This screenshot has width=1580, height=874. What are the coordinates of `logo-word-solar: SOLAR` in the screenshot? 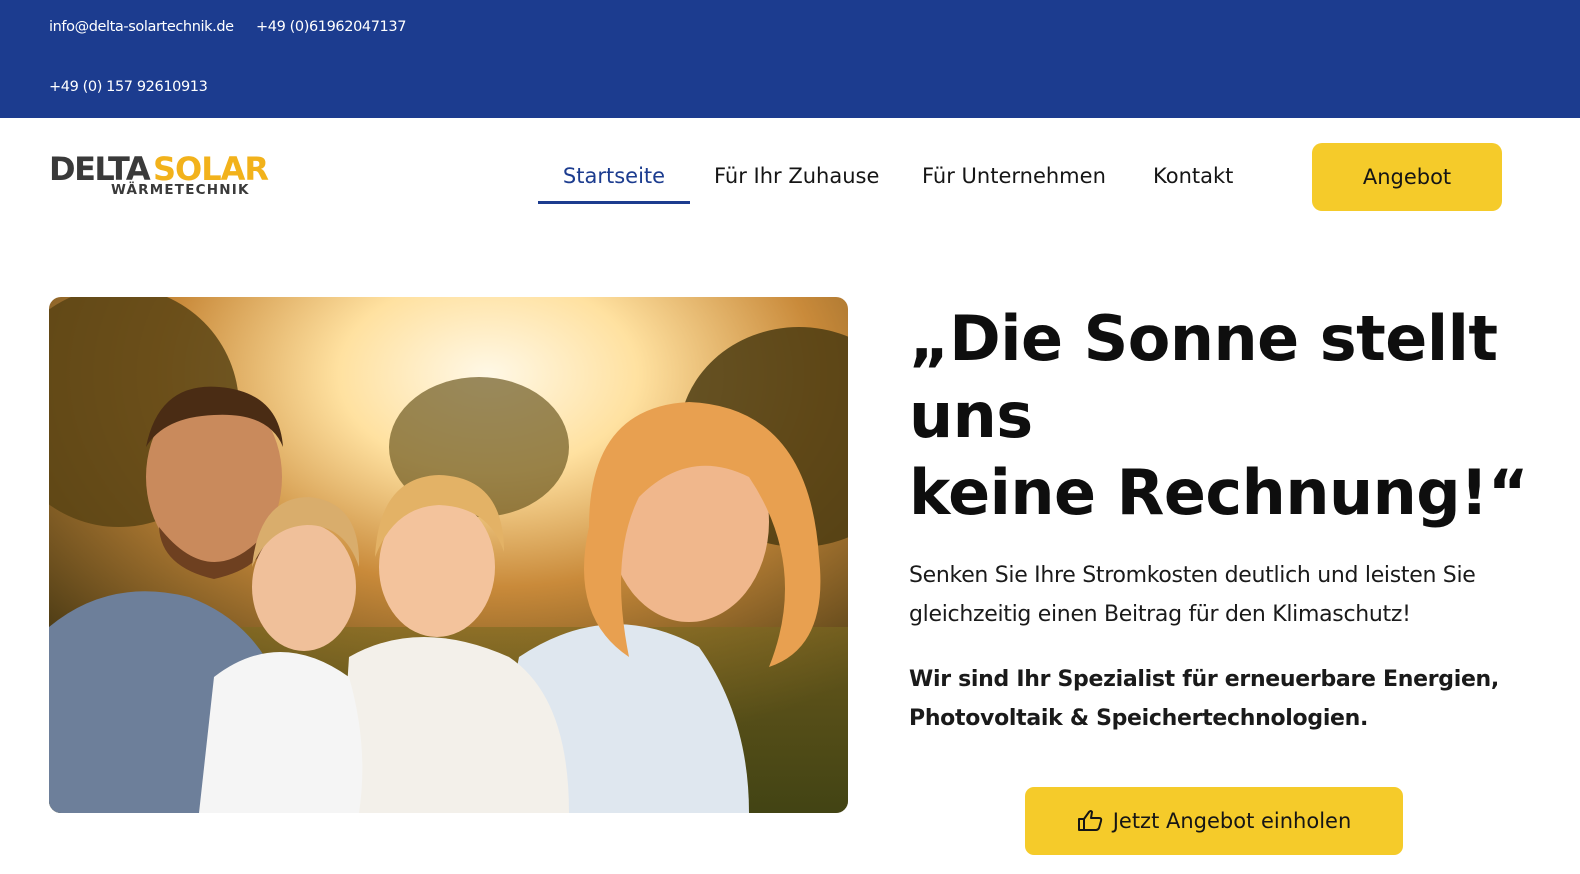 It's located at (211, 169).